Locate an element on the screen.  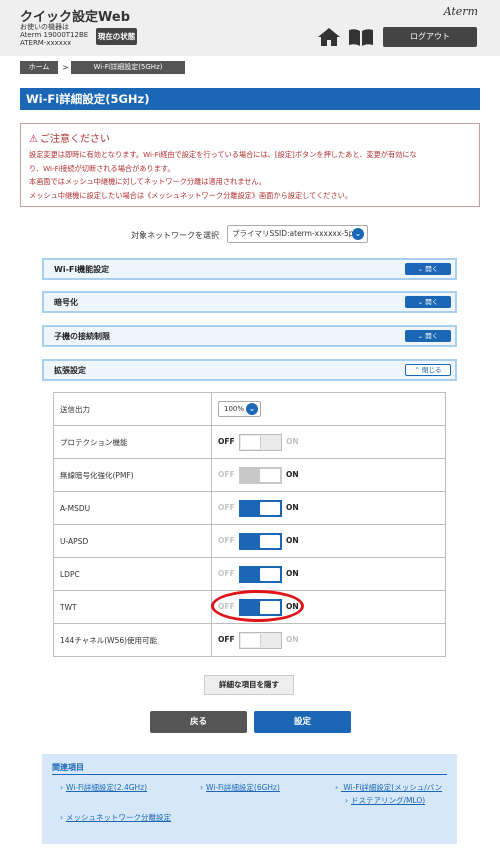
network-select-label: 対象ネットワークを選択 is located at coordinates (175, 235).